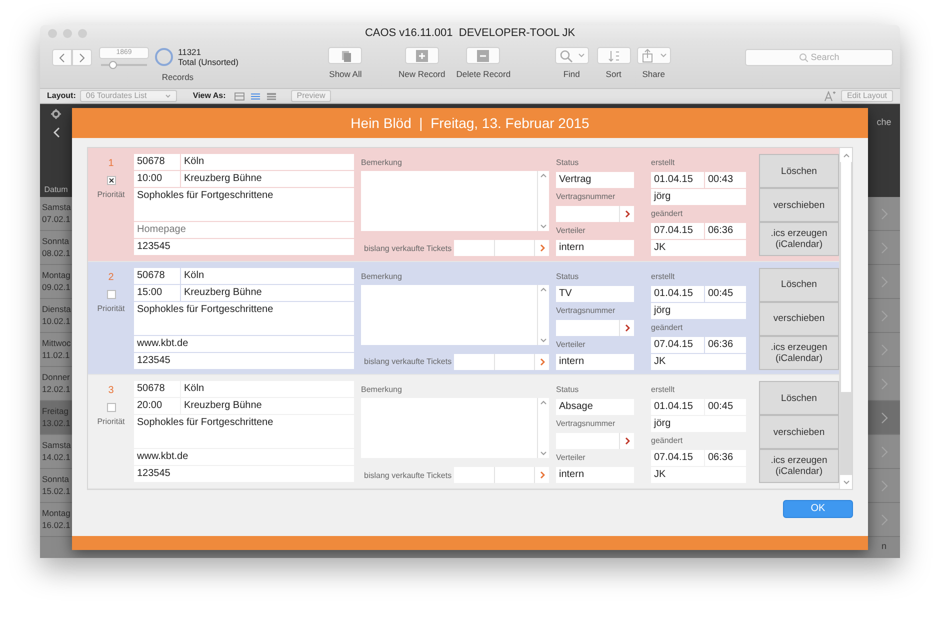  Describe the element at coordinates (846, 277) in the screenshot. I see `scroll-thumb` at that location.